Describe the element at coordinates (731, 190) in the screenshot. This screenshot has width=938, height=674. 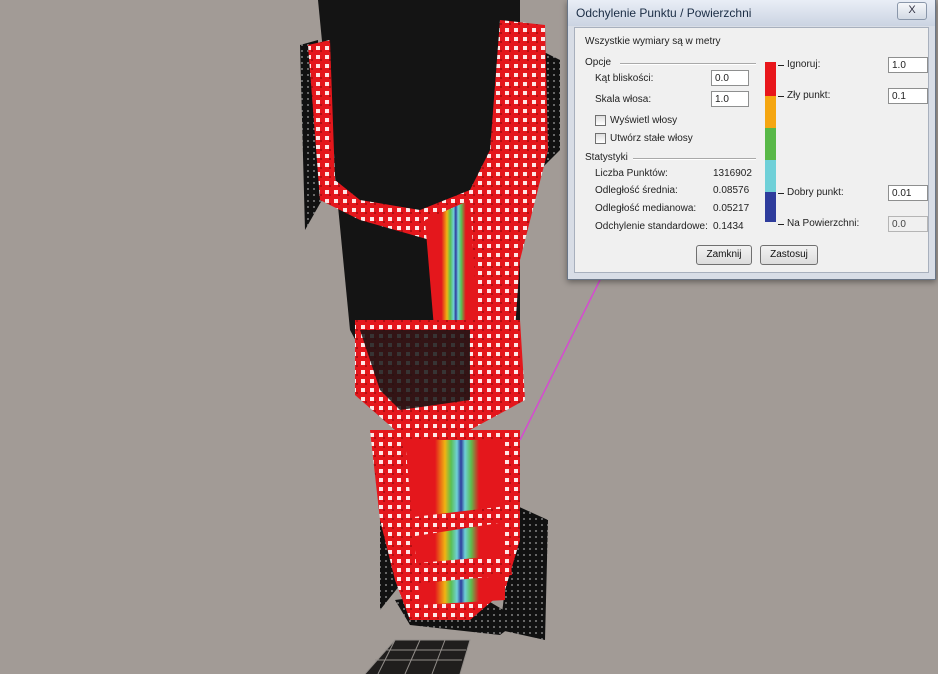
I see `stat-value: 0.08576` at that location.